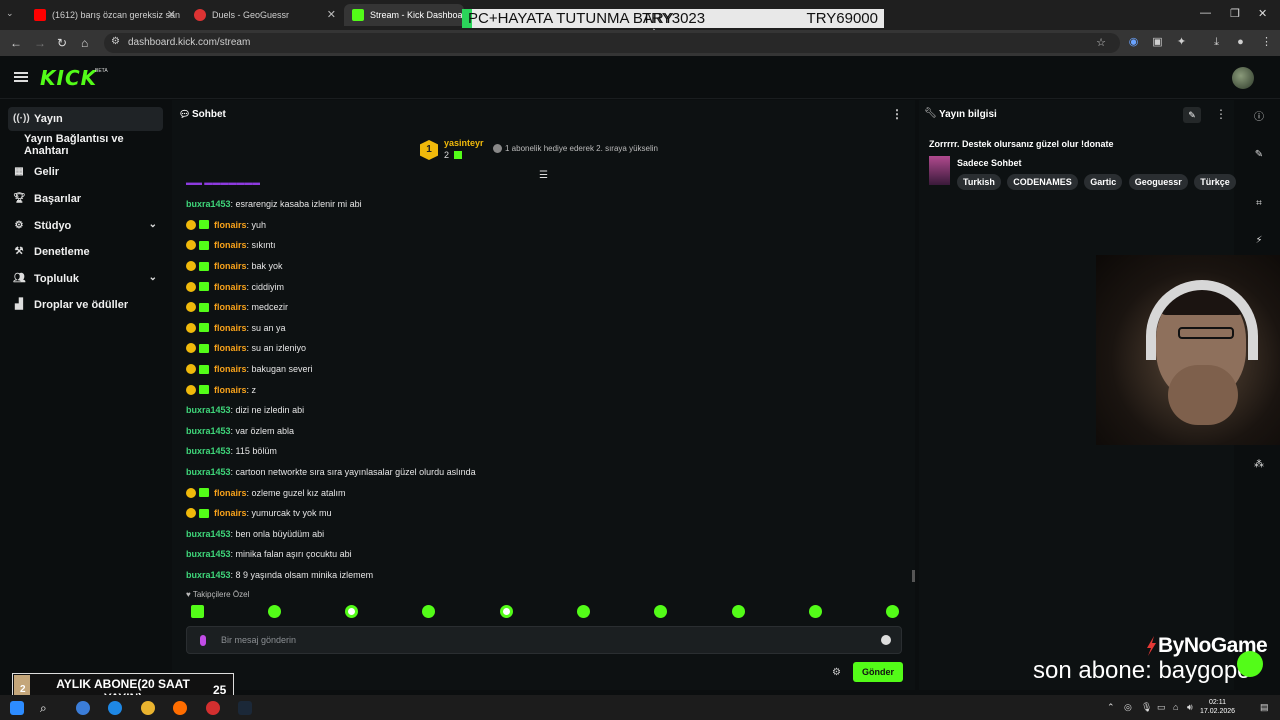  What do you see at coordinates (115, 41) in the screenshot?
I see `site-info-icon: ⚙` at bounding box center [115, 41].